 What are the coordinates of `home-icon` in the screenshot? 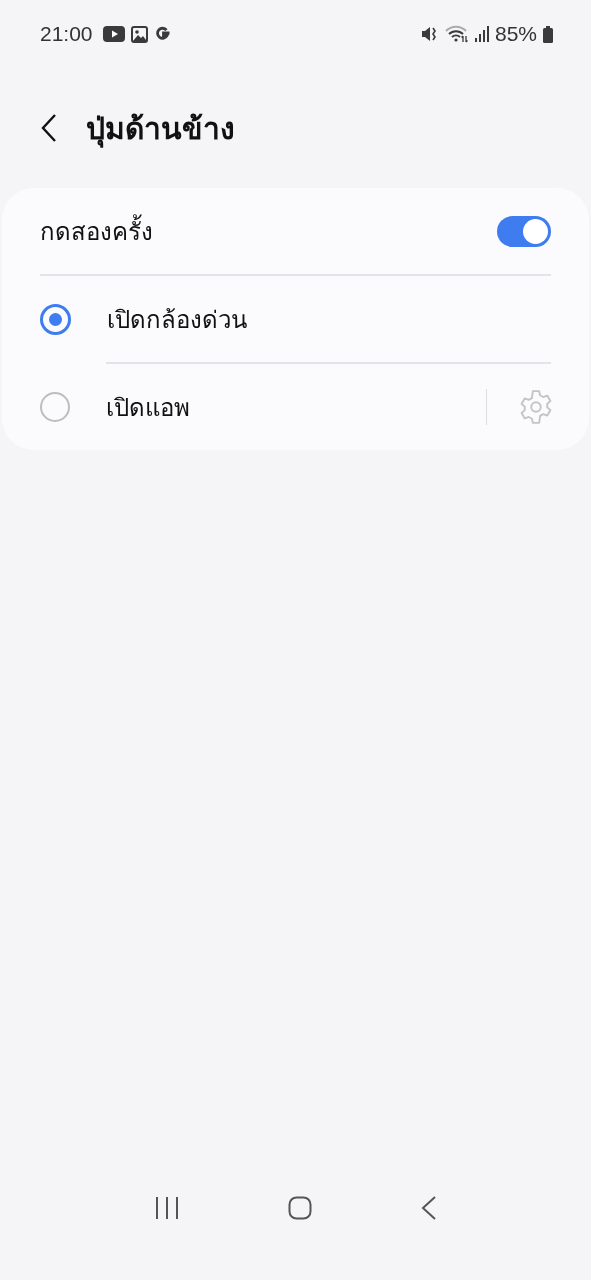 It's located at (300, 1208).